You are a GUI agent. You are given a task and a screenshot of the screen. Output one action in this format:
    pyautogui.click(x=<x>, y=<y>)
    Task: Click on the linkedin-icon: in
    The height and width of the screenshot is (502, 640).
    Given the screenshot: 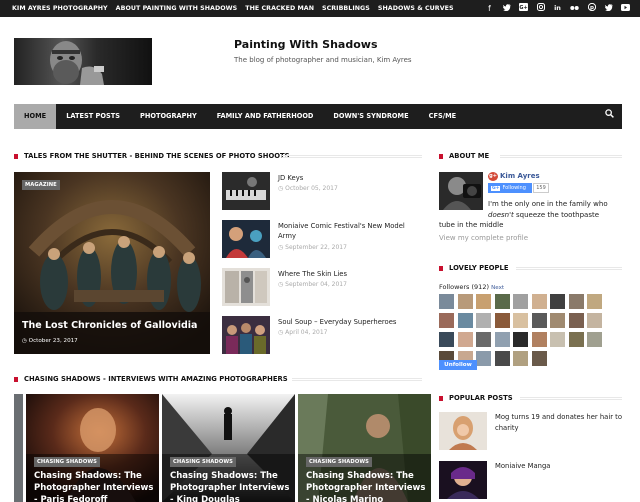 What is the action you would take?
    pyautogui.click(x=557, y=8)
    